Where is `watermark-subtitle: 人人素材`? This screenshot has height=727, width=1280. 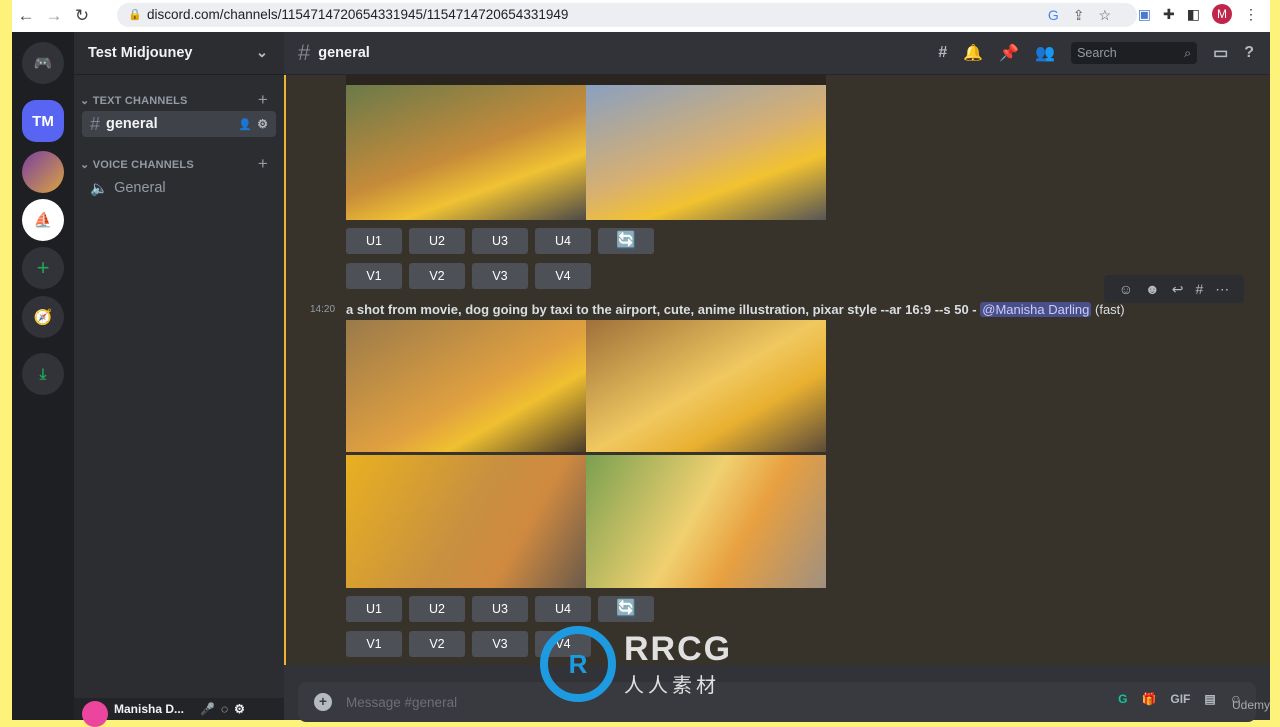
watermark-subtitle: 人人素材 is located at coordinates (672, 686).